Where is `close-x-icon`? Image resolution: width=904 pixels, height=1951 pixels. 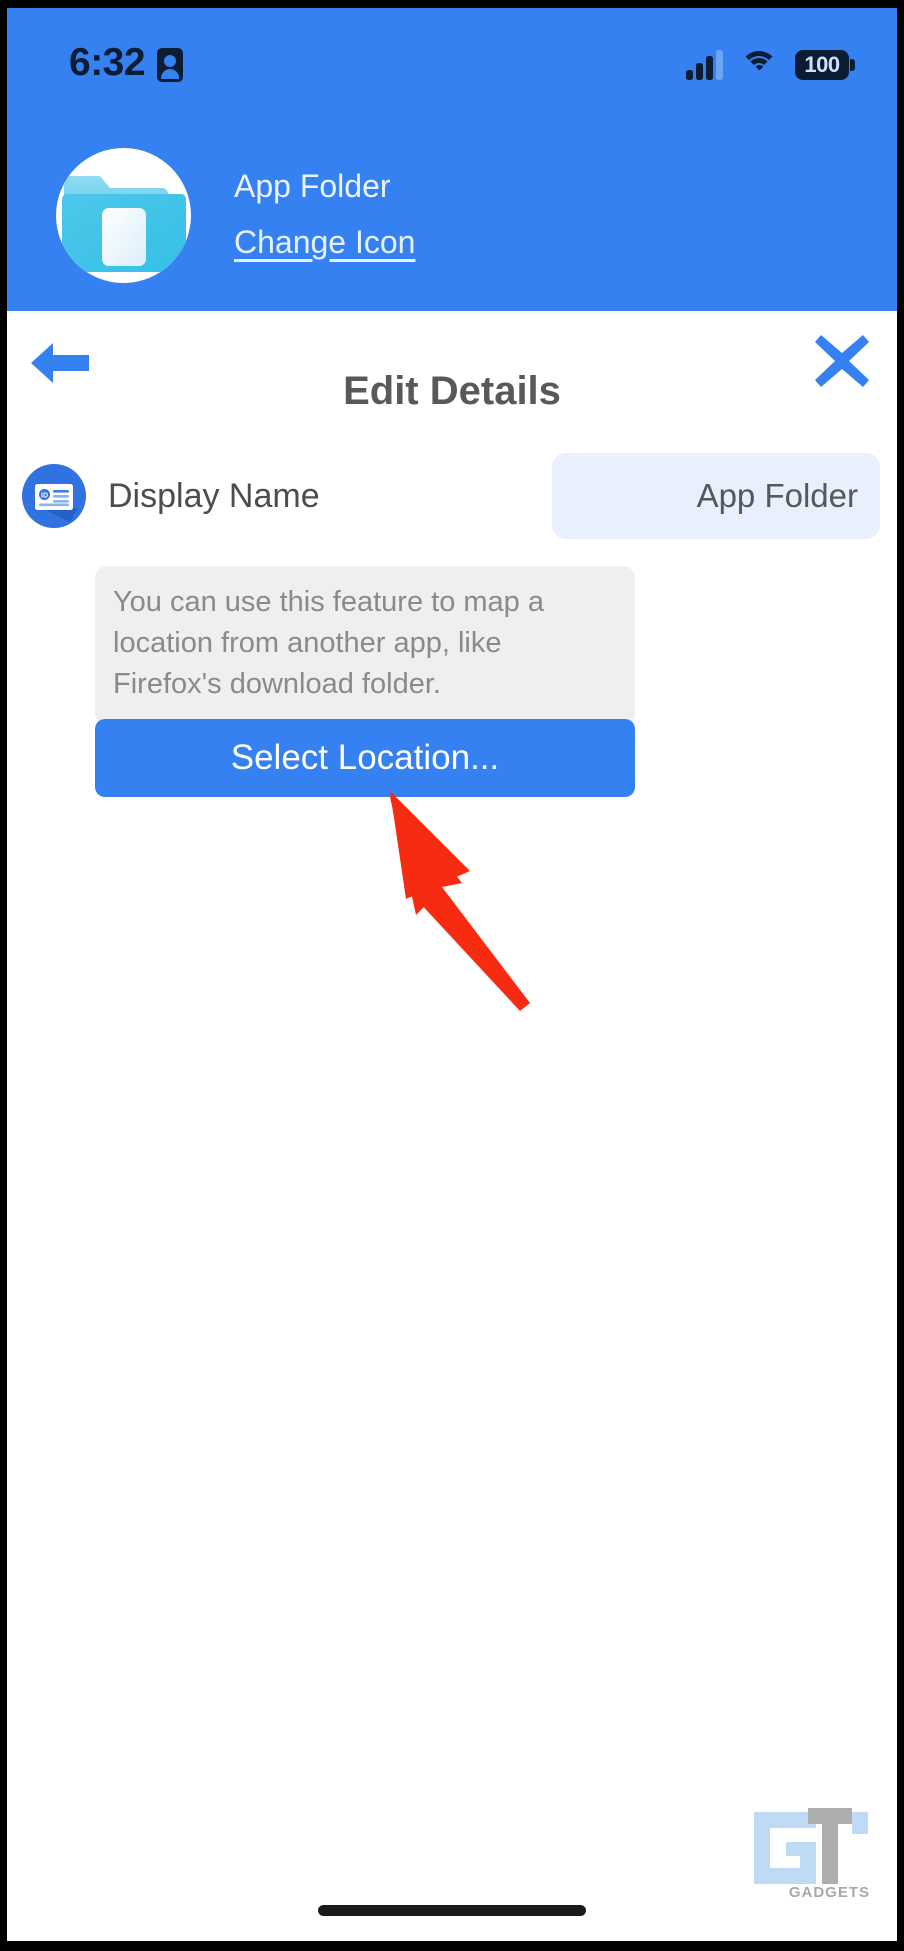
close-x-icon is located at coordinates (842, 361).